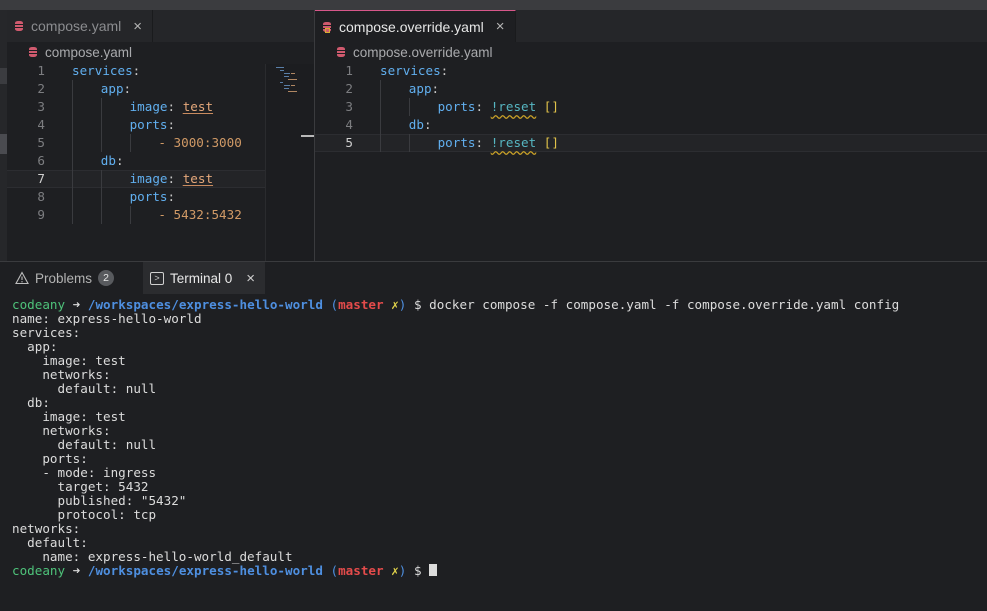 The width and height of the screenshot is (987, 611). Describe the element at coordinates (102, 70) in the screenshot. I see `yaml-key: services` at that location.